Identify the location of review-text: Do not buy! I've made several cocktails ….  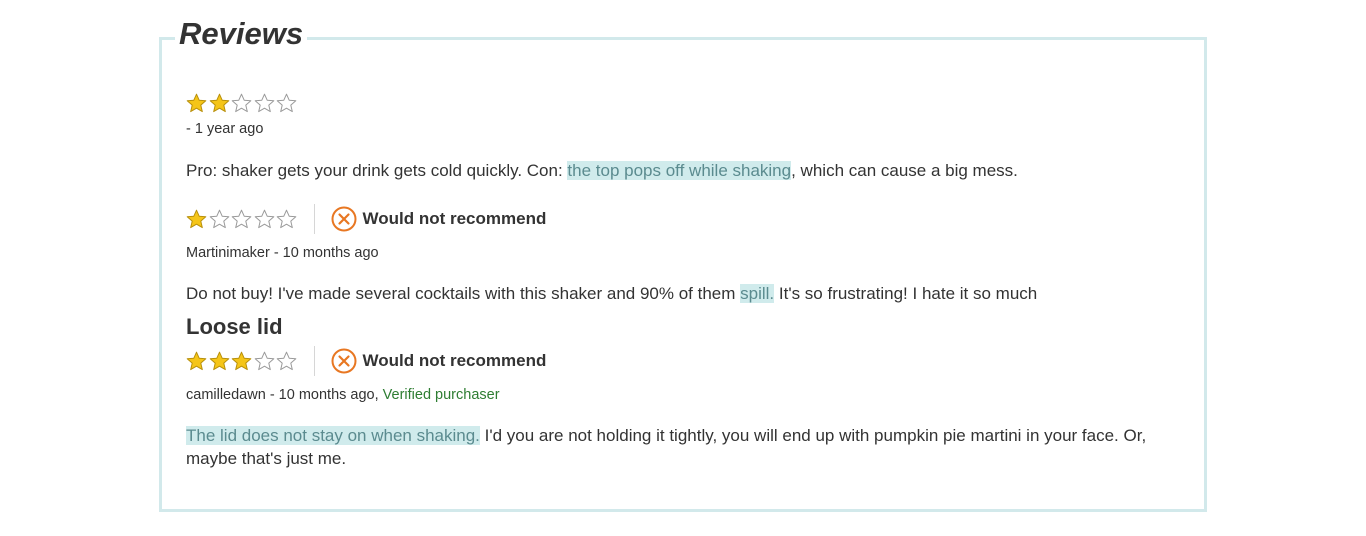
(691, 293).